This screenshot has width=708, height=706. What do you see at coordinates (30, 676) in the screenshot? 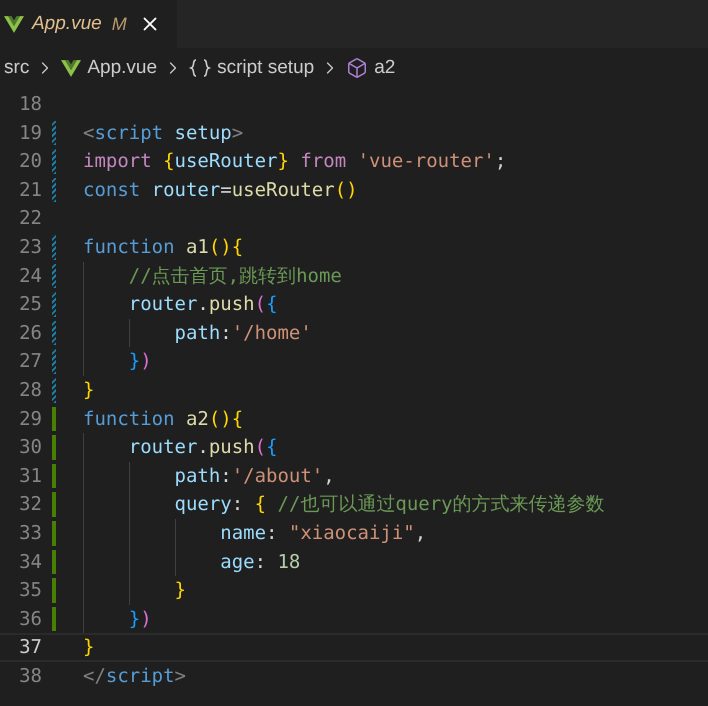
I see `line-number: 38` at bounding box center [30, 676].